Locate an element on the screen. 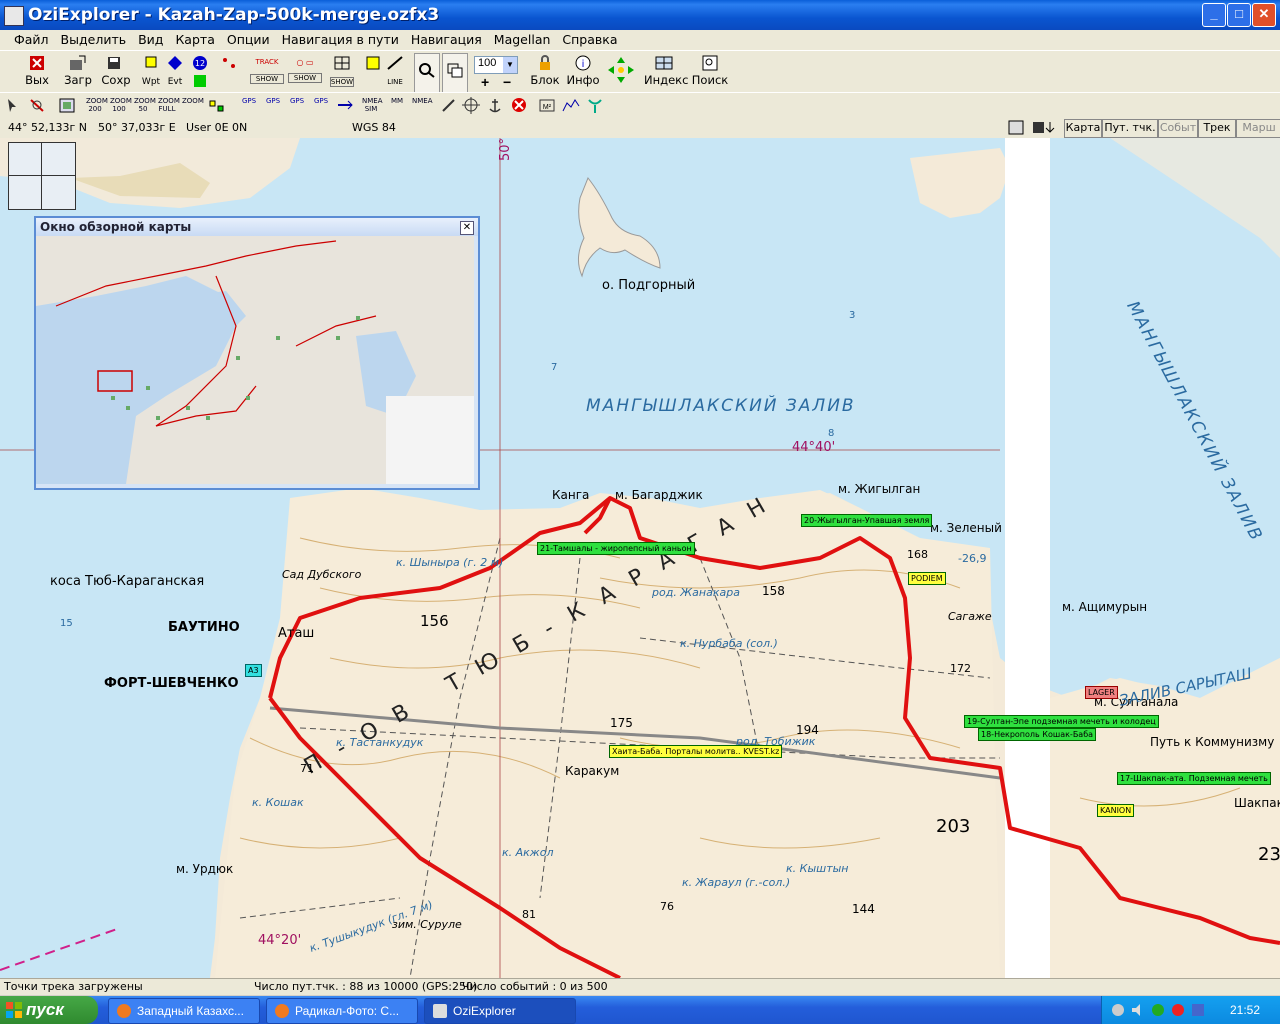 This screenshot has width=1280, height=1024. menu-file: Файл is located at coordinates (31, 38).